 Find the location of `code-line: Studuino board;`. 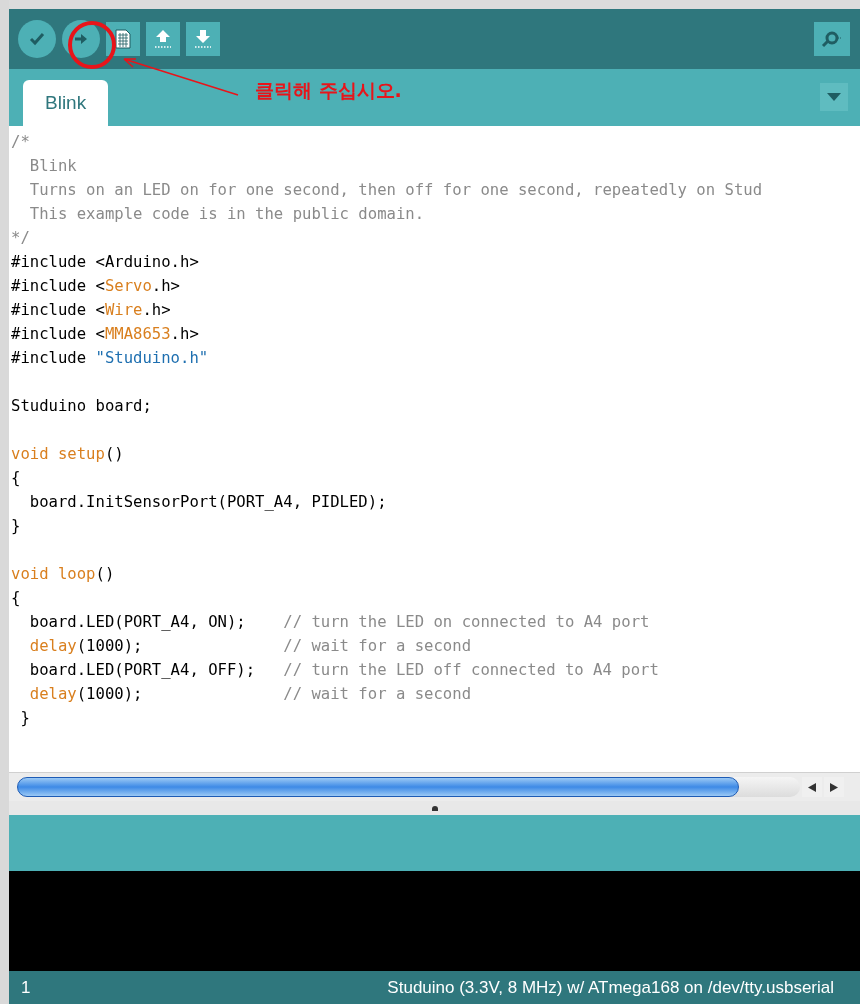

code-line: Studuino board; is located at coordinates (81, 406).